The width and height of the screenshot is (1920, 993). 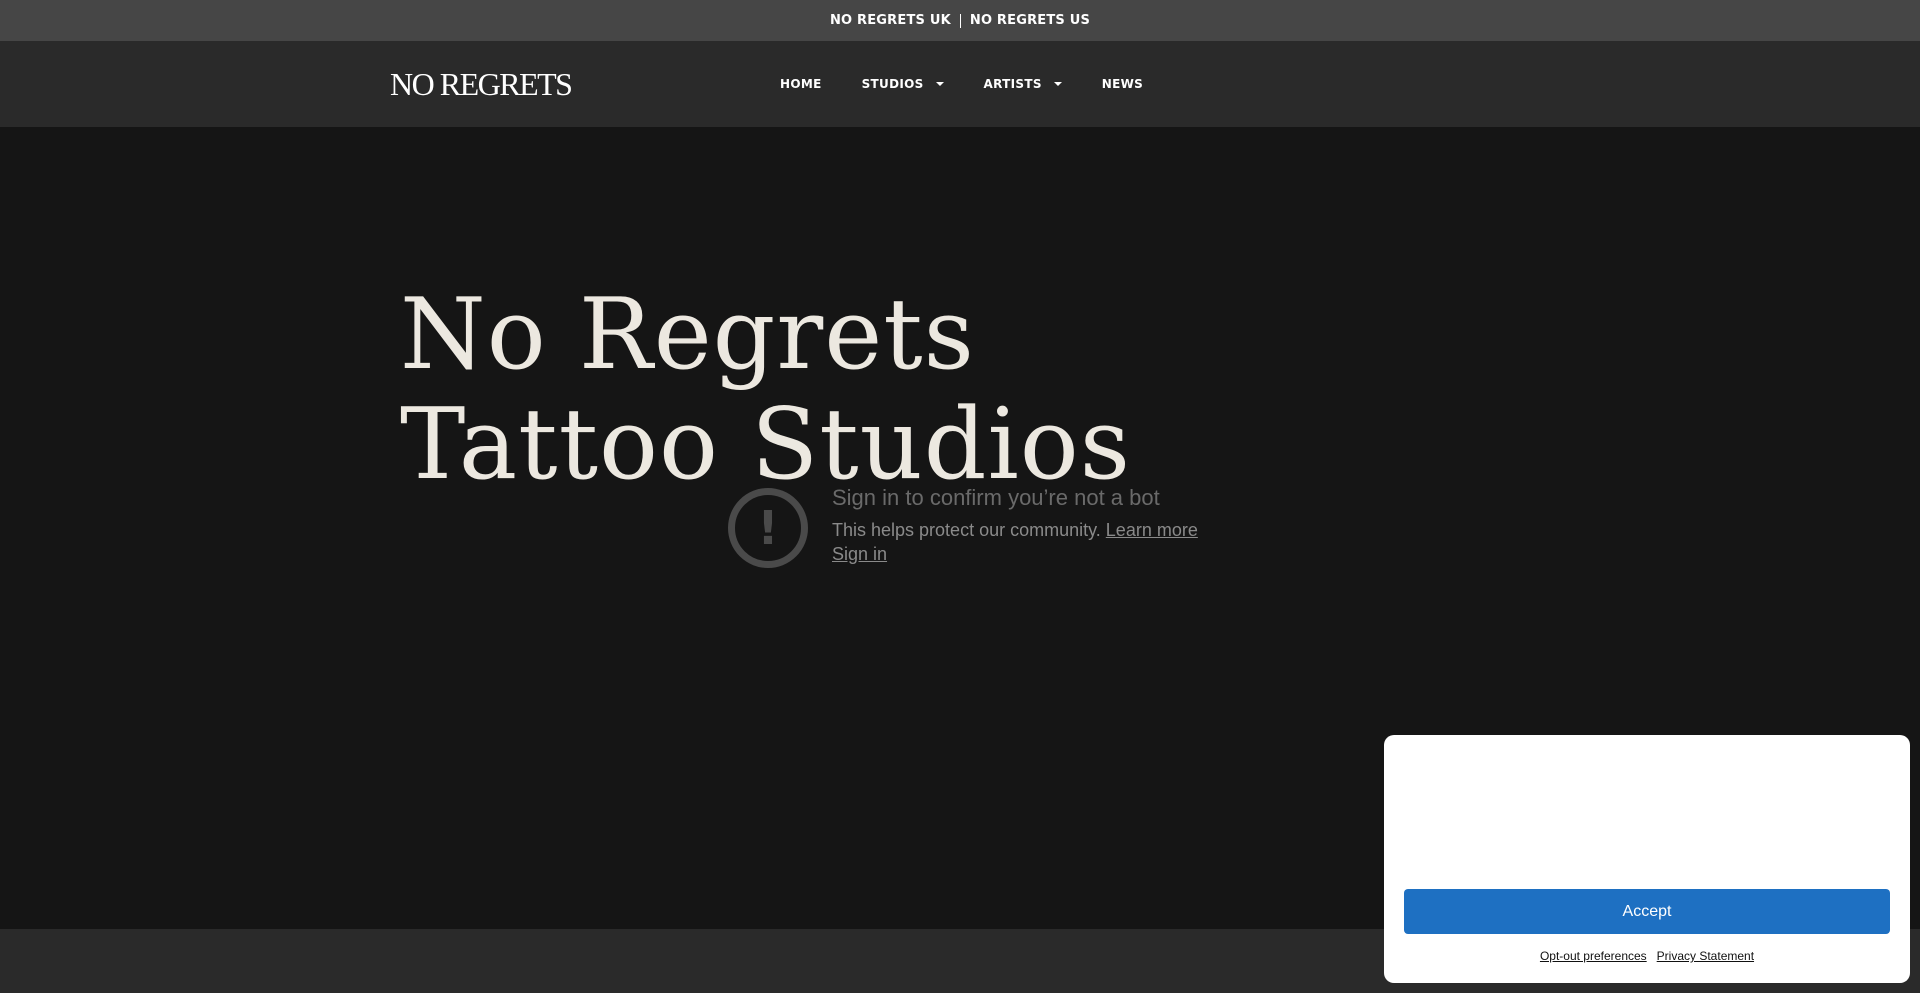 I want to click on nav-item-studios: STUDIOS, so click(x=903, y=84).